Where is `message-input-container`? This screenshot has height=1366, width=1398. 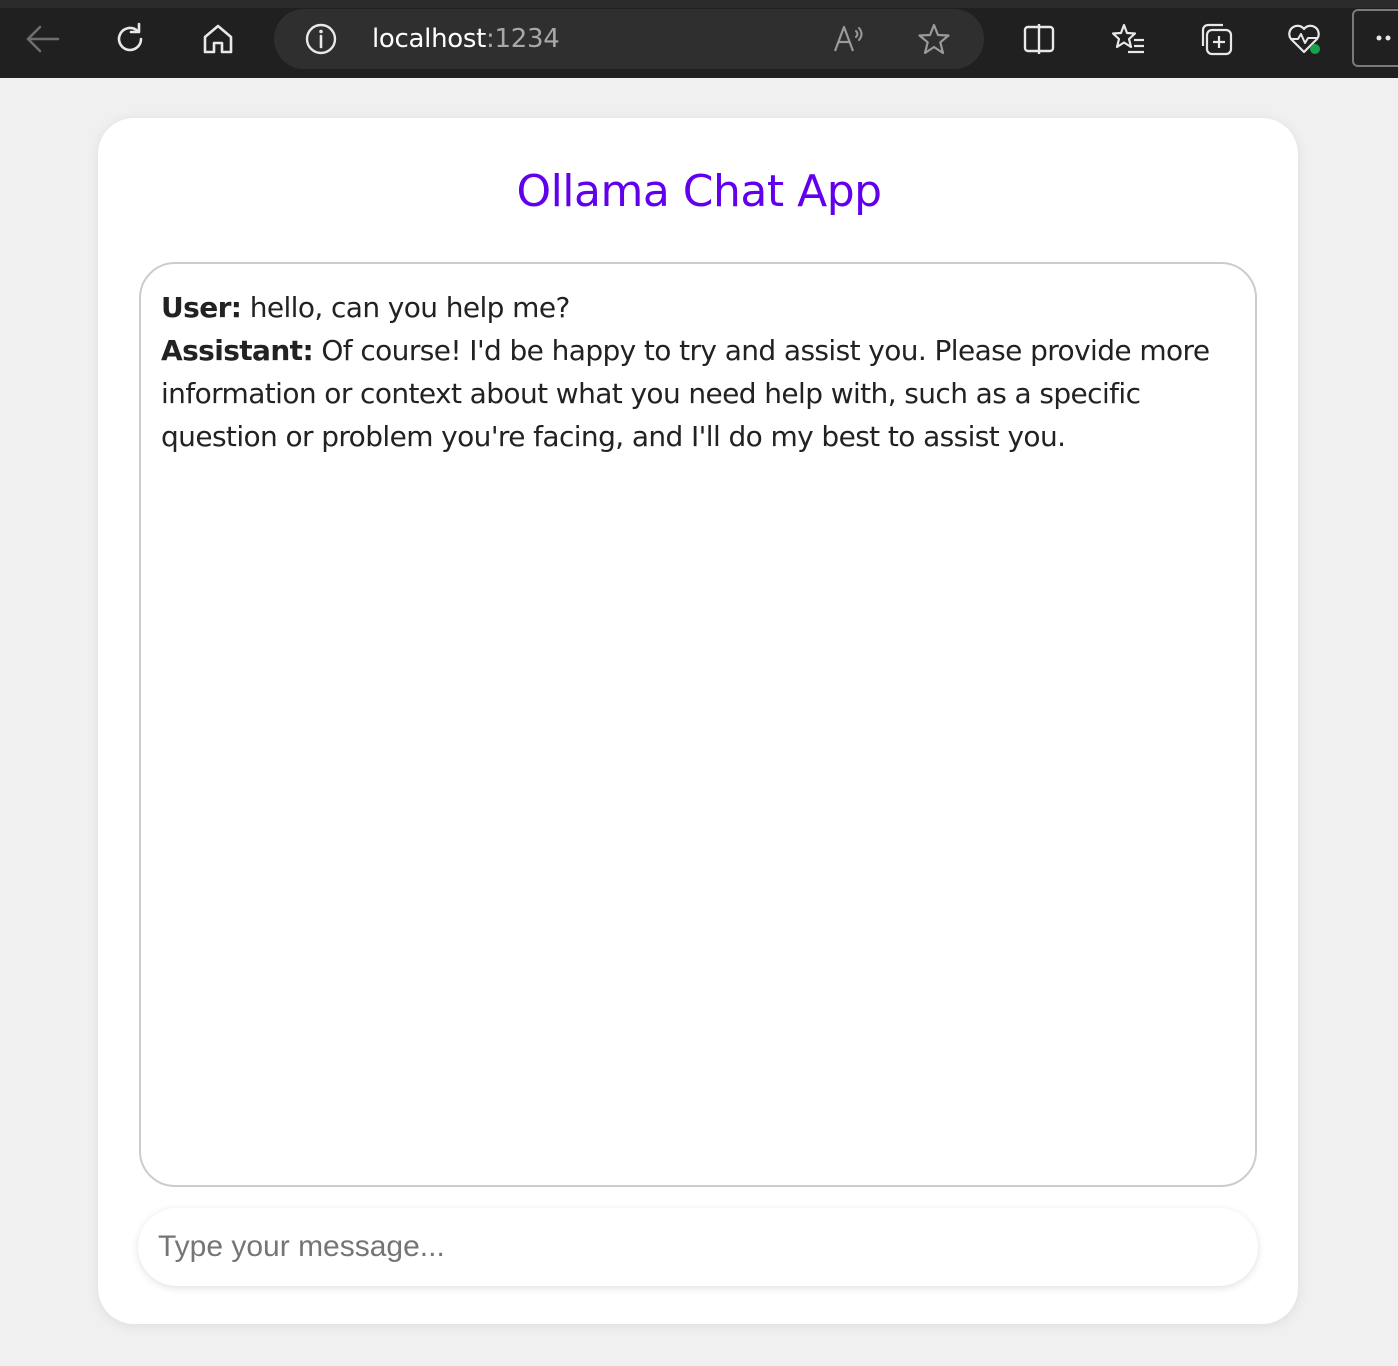
message-input-container is located at coordinates (698, 1247).